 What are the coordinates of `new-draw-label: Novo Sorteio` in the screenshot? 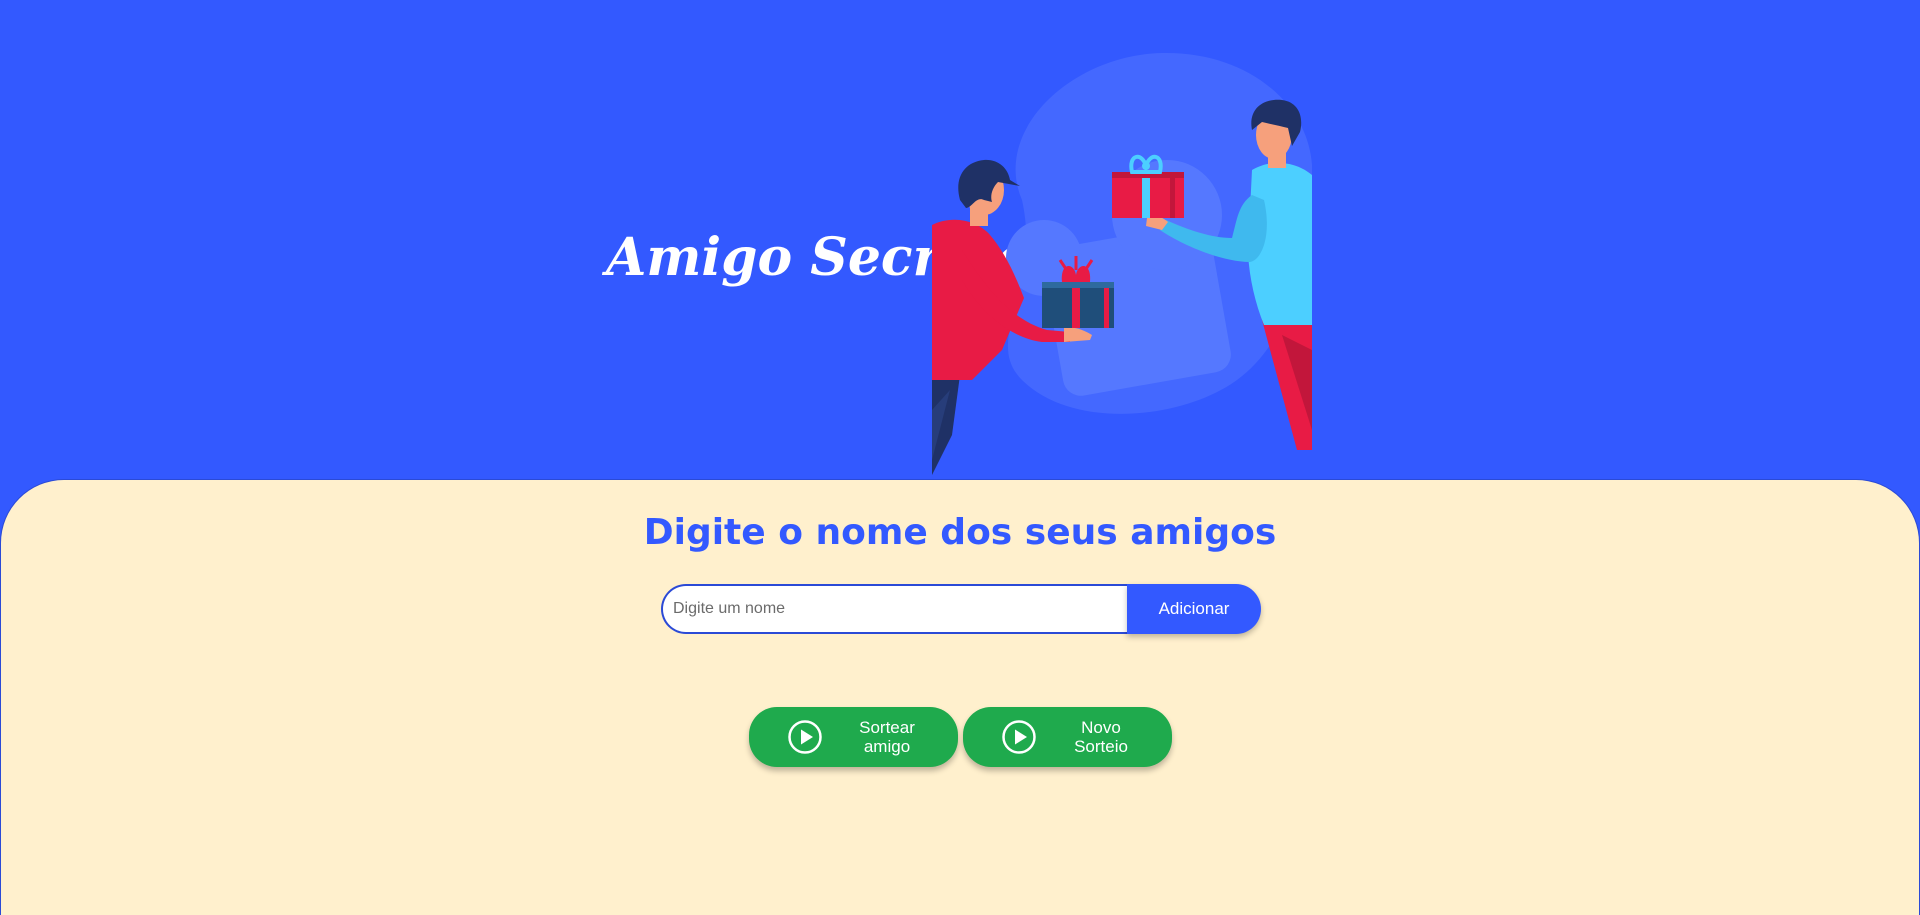 It's located at (1101, 737).